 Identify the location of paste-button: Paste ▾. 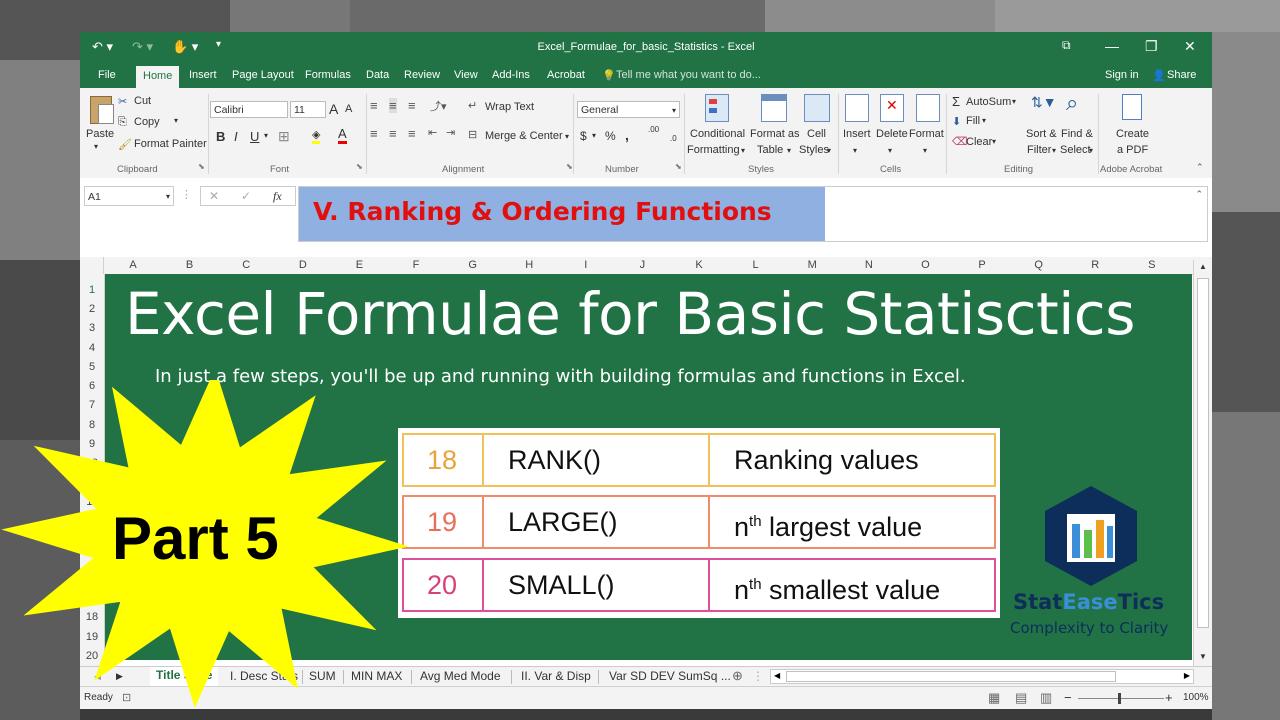
(101, 122).